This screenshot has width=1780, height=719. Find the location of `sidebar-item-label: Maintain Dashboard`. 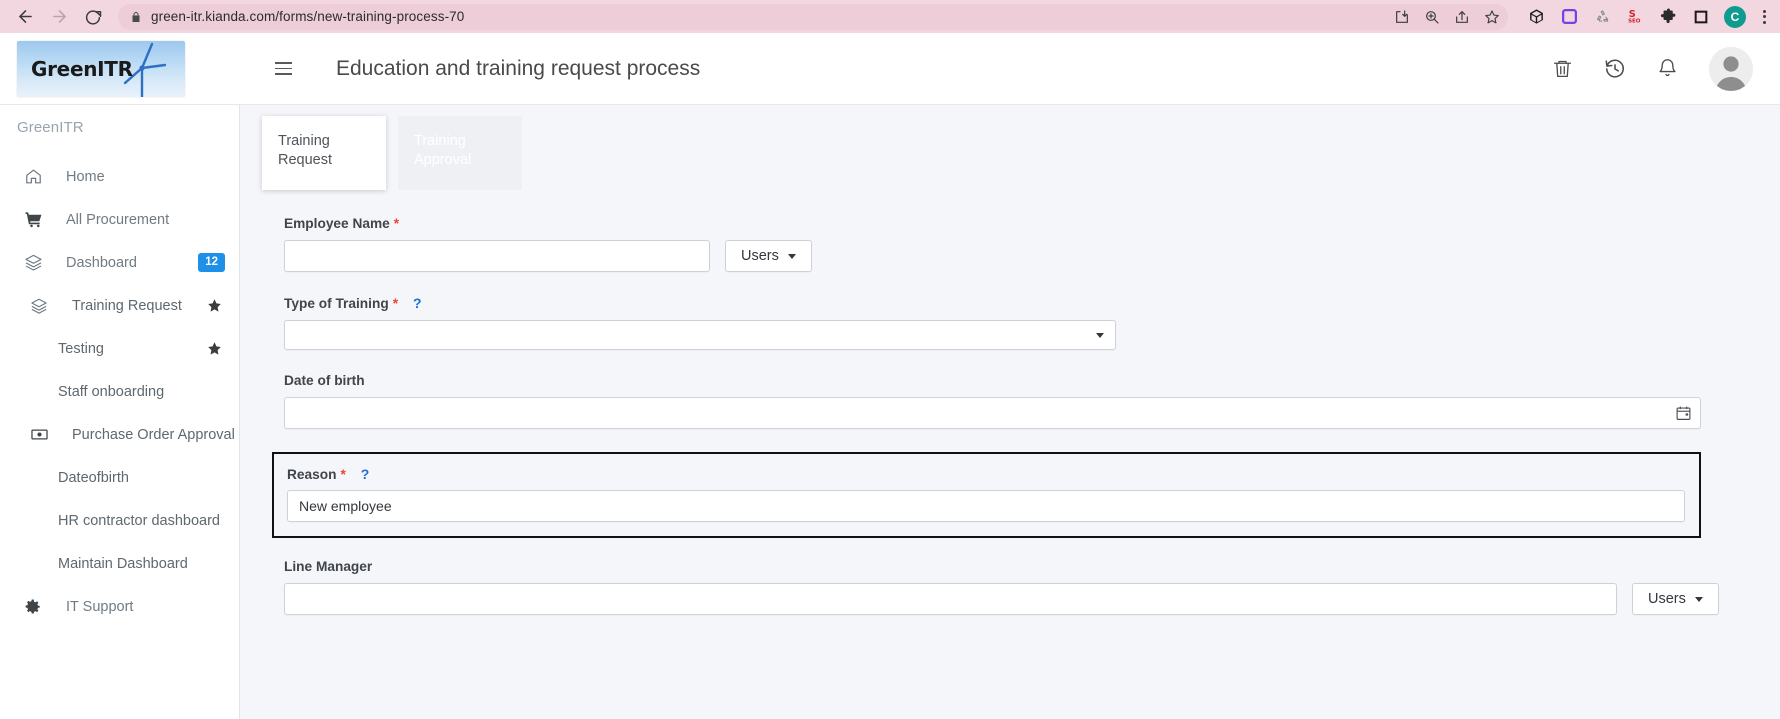

sidebar-item-label: Maintain Dashboard is located at coordinates (123, 563).